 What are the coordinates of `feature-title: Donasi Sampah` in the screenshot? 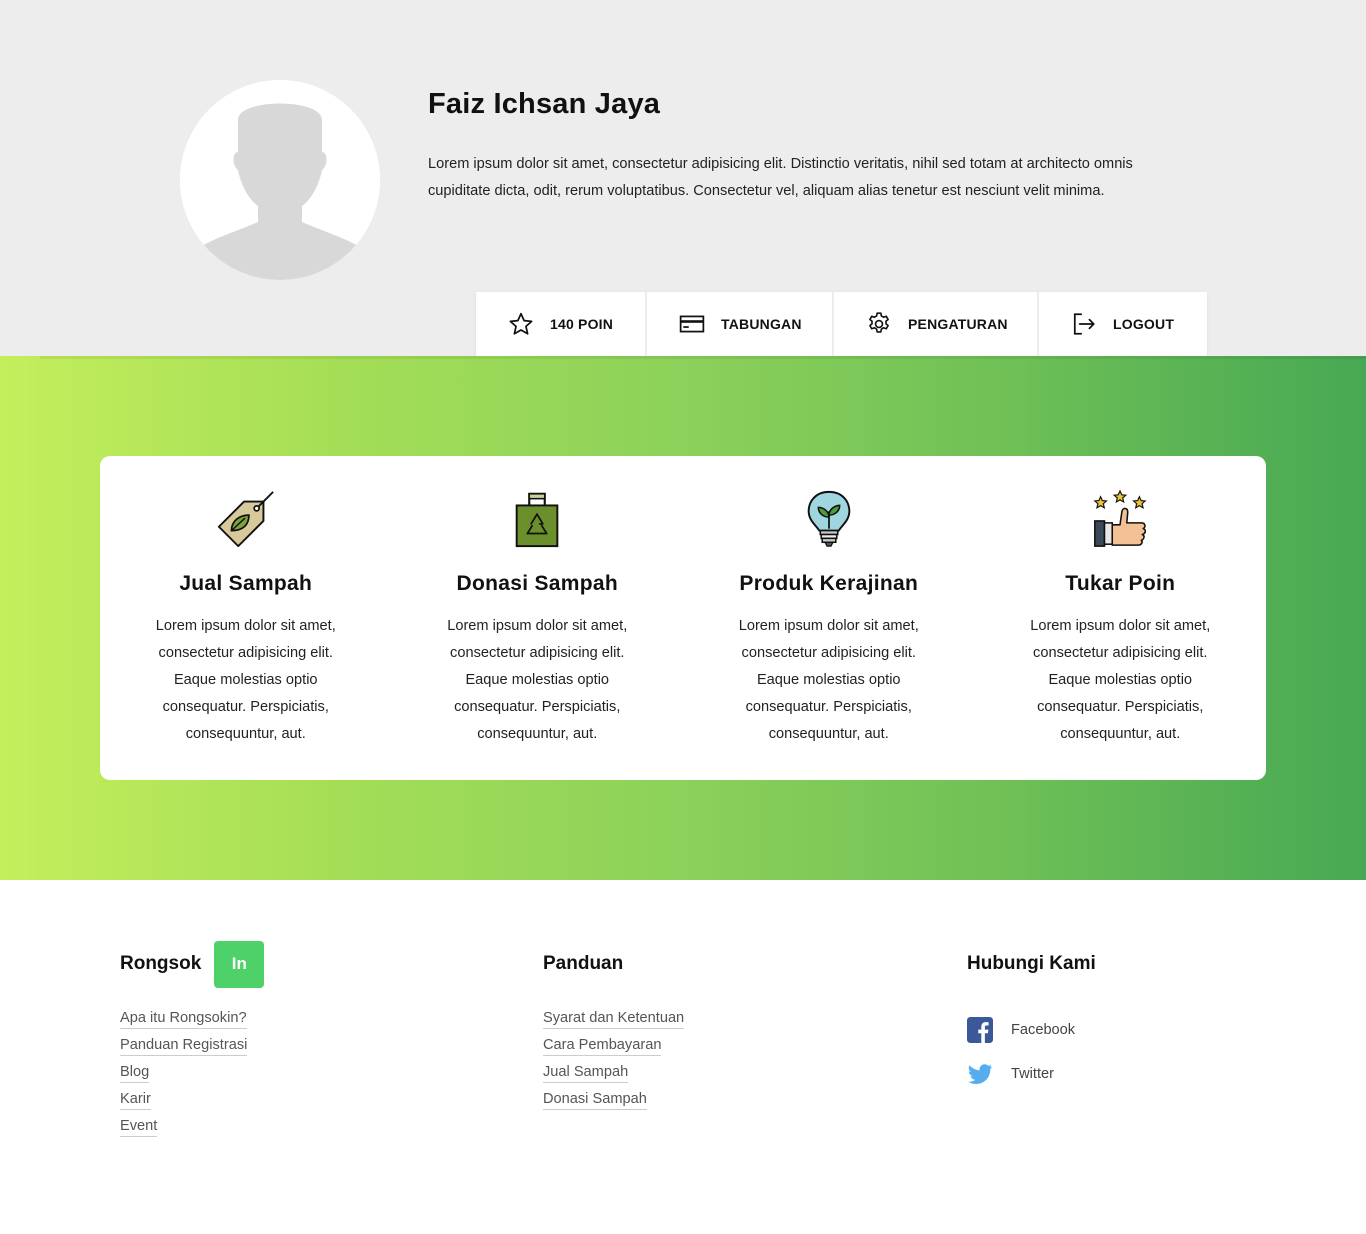 It's located at (537, 583).